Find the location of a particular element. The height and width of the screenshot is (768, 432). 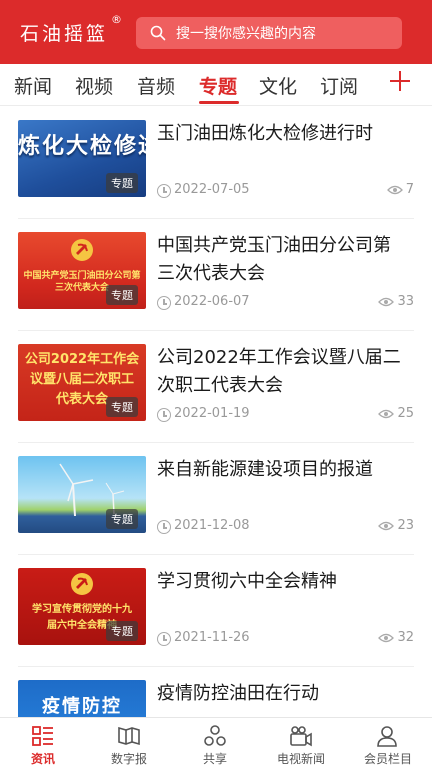

nav-tv-news: 电视新闻 is located at coordinates (301, 743).